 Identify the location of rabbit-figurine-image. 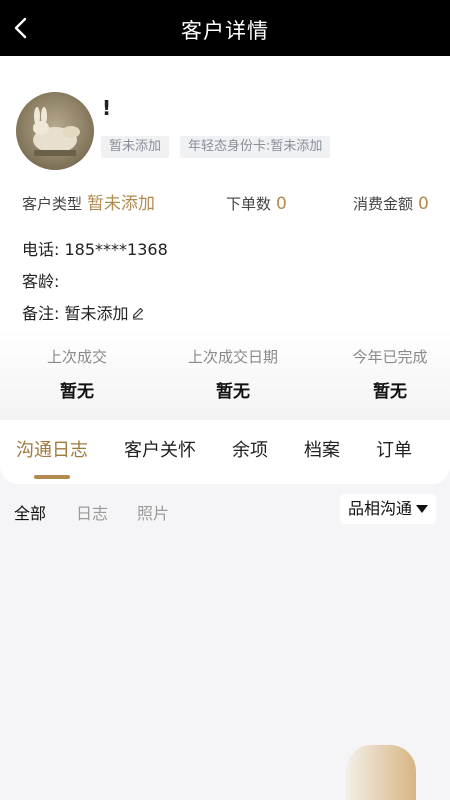
(56, 131).